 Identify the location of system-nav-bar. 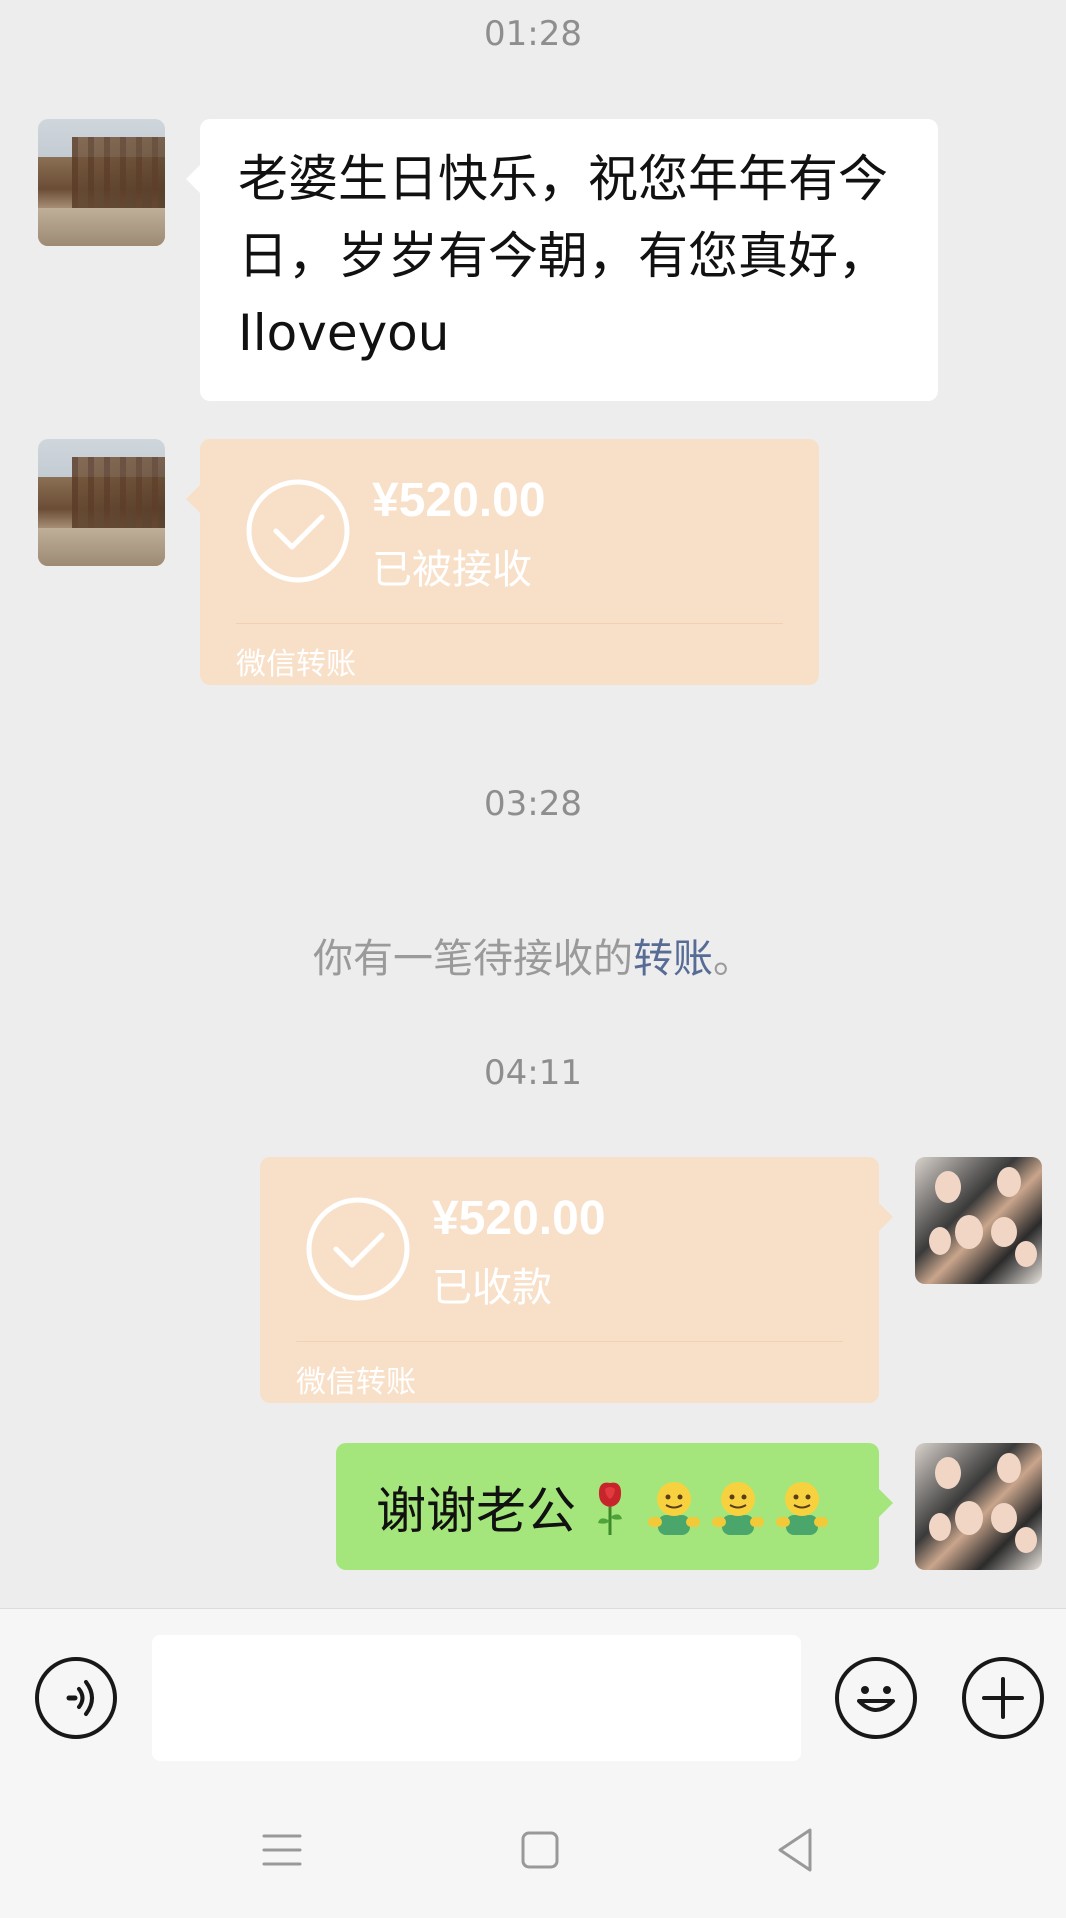
(533, 1848).